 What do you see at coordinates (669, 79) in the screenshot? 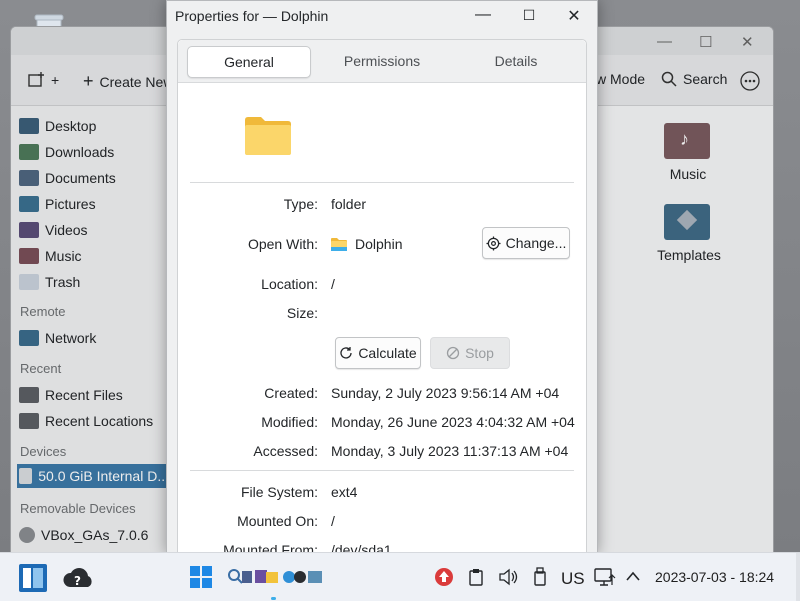
I see `search-icon` at bounding box center [669, 79].